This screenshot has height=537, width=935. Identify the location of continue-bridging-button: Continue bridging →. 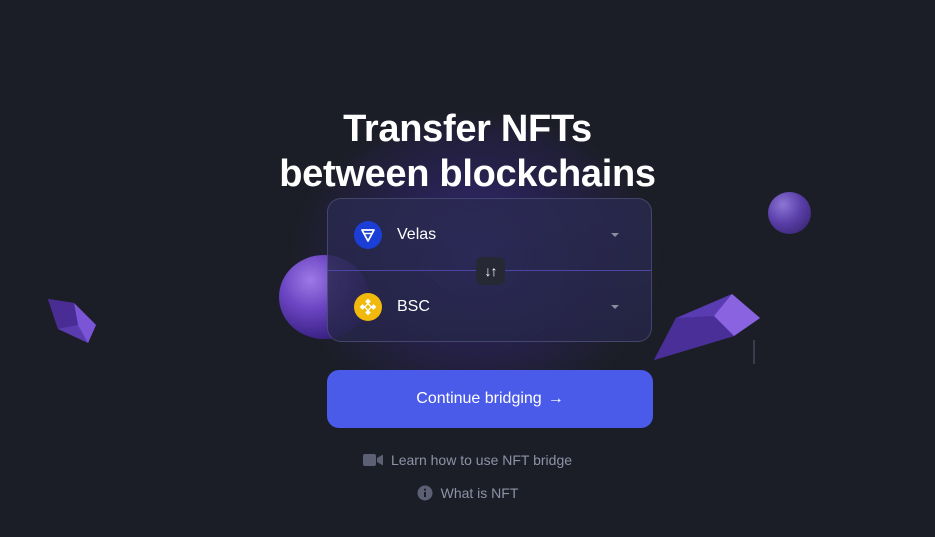
(490, 399).